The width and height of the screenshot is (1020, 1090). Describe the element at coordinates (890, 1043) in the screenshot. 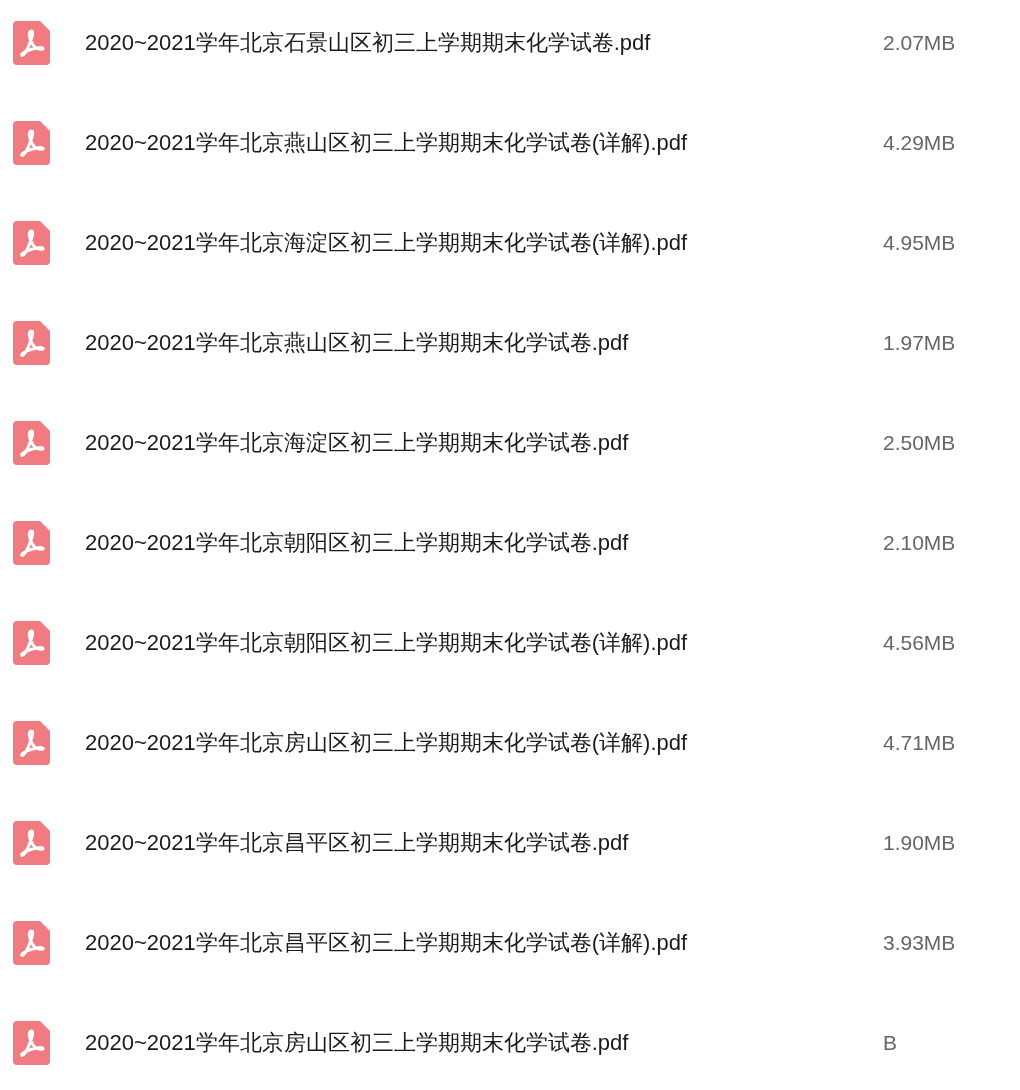

I see `file-size: B` at that location.